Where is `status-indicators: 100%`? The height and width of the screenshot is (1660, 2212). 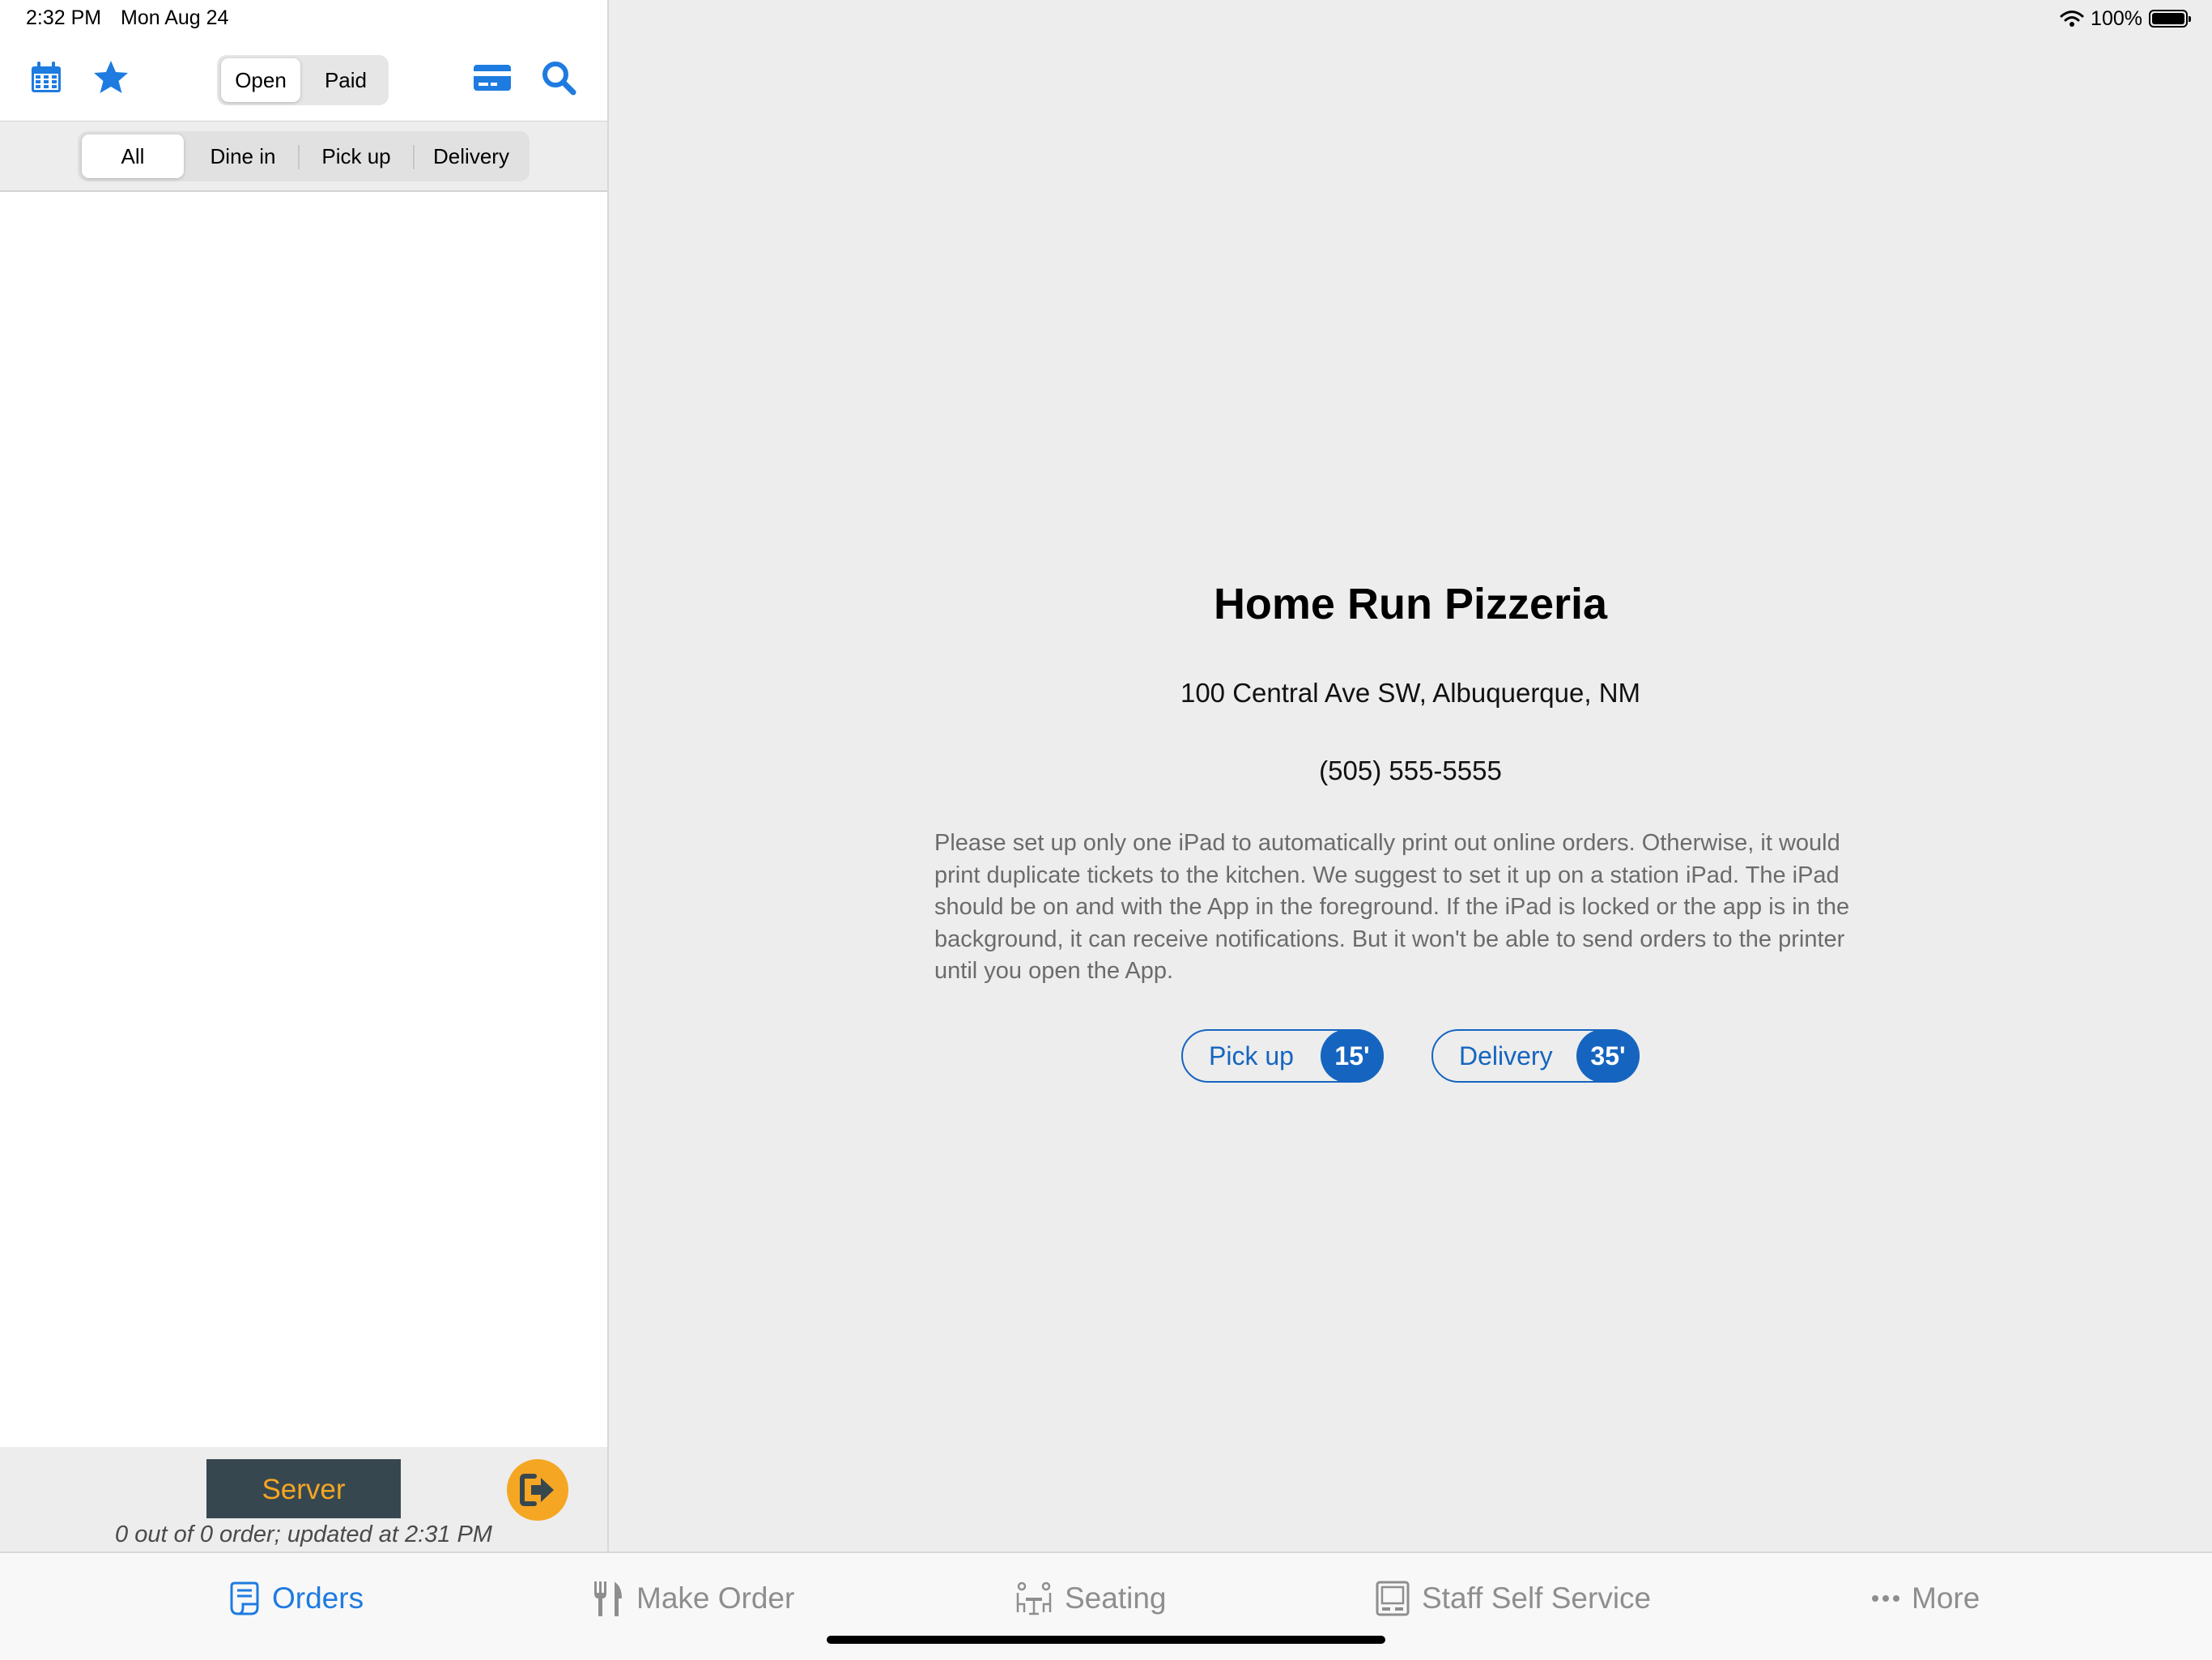 status-indicators: 100% is located at coordinates (2126, 19).